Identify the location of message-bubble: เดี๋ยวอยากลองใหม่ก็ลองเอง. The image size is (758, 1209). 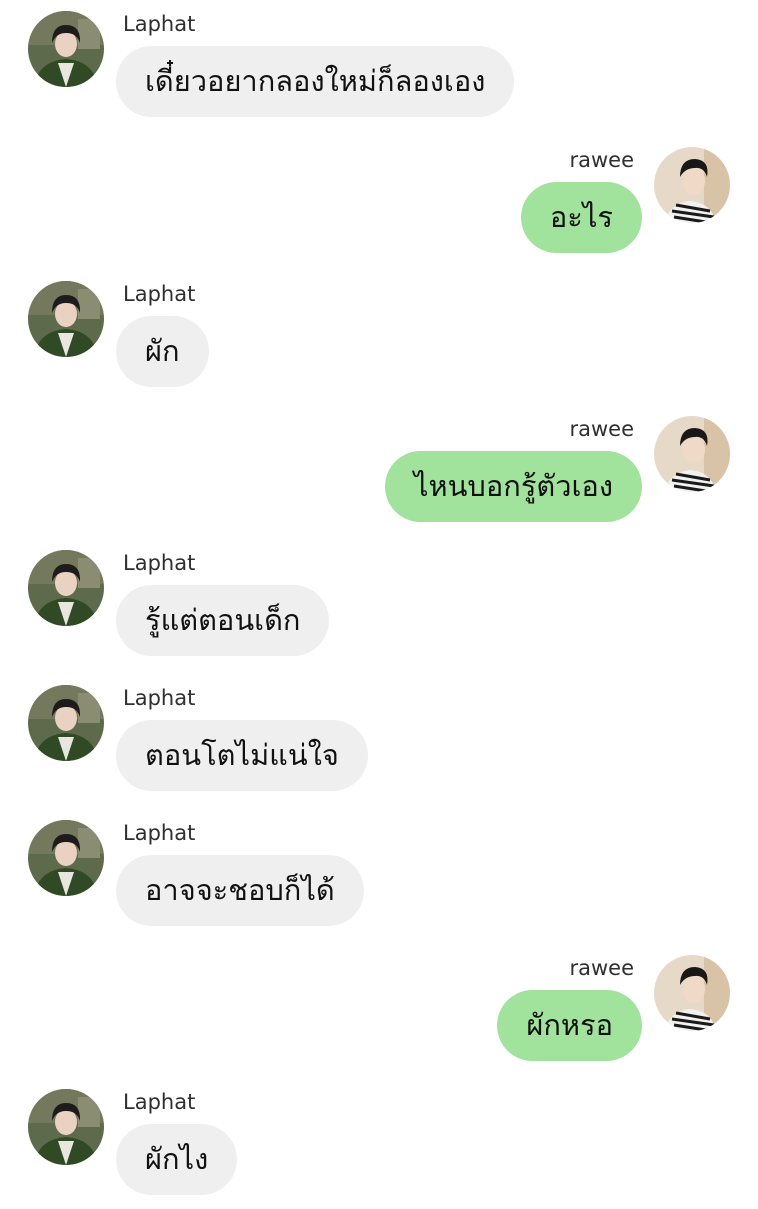
(315, 81).